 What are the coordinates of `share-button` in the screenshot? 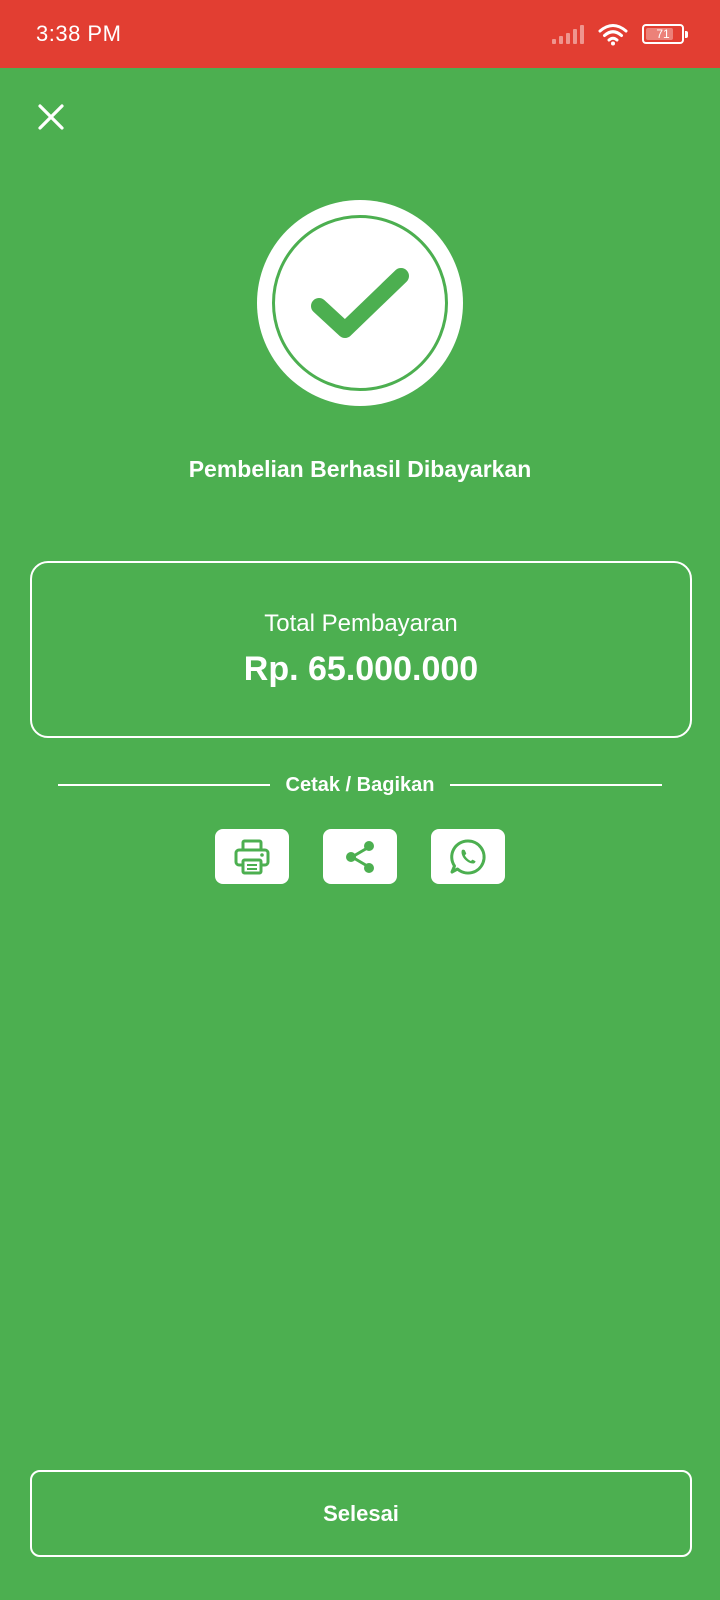 It's located at (360, 856).